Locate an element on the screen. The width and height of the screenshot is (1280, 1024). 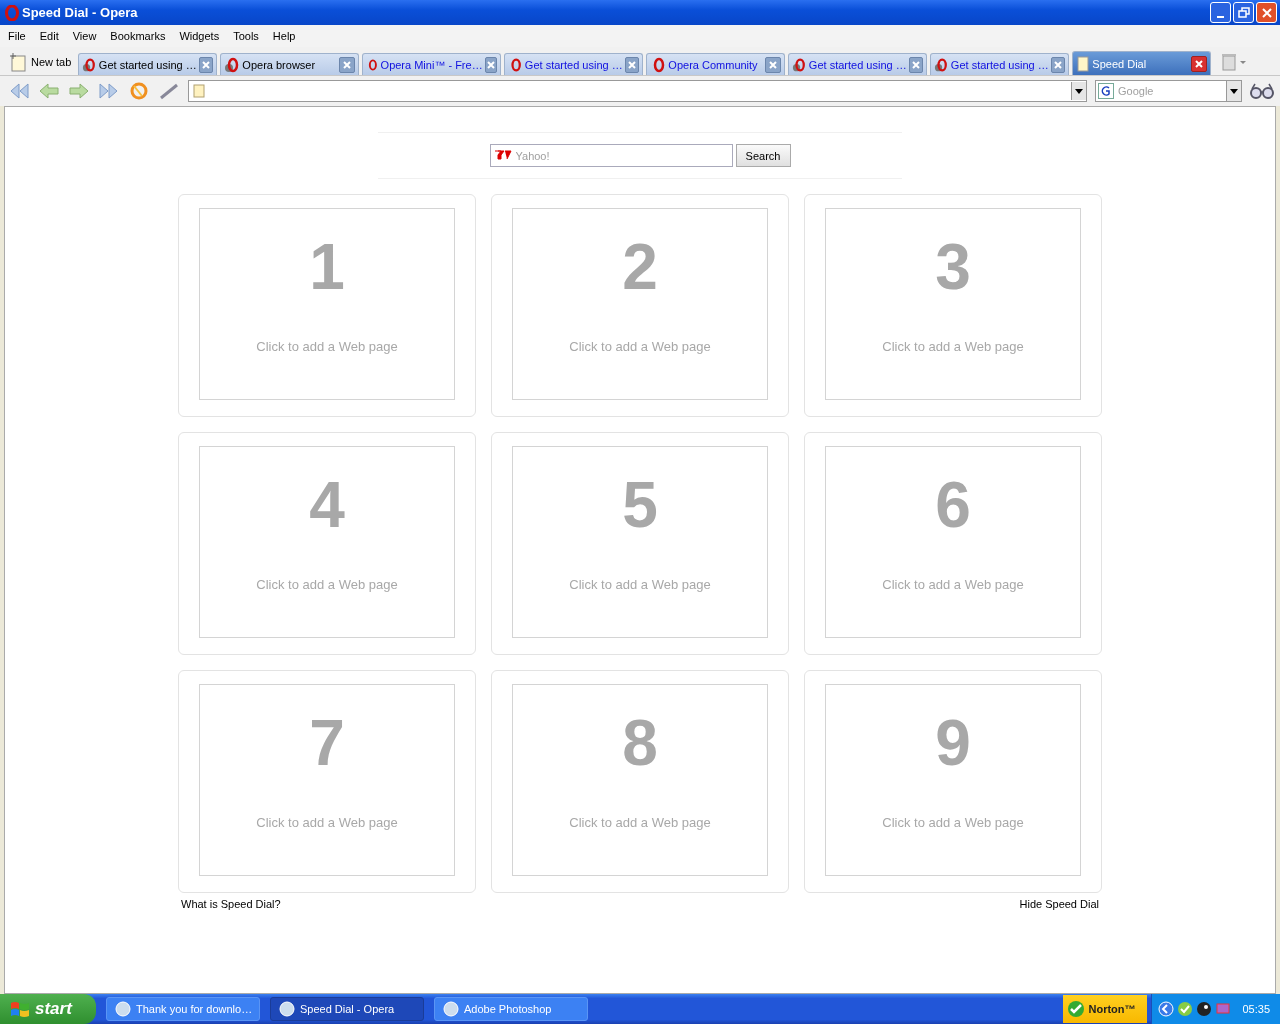
hide-speed-dial-link: Hide Speed Dial is located at coordinates (1059, 904).